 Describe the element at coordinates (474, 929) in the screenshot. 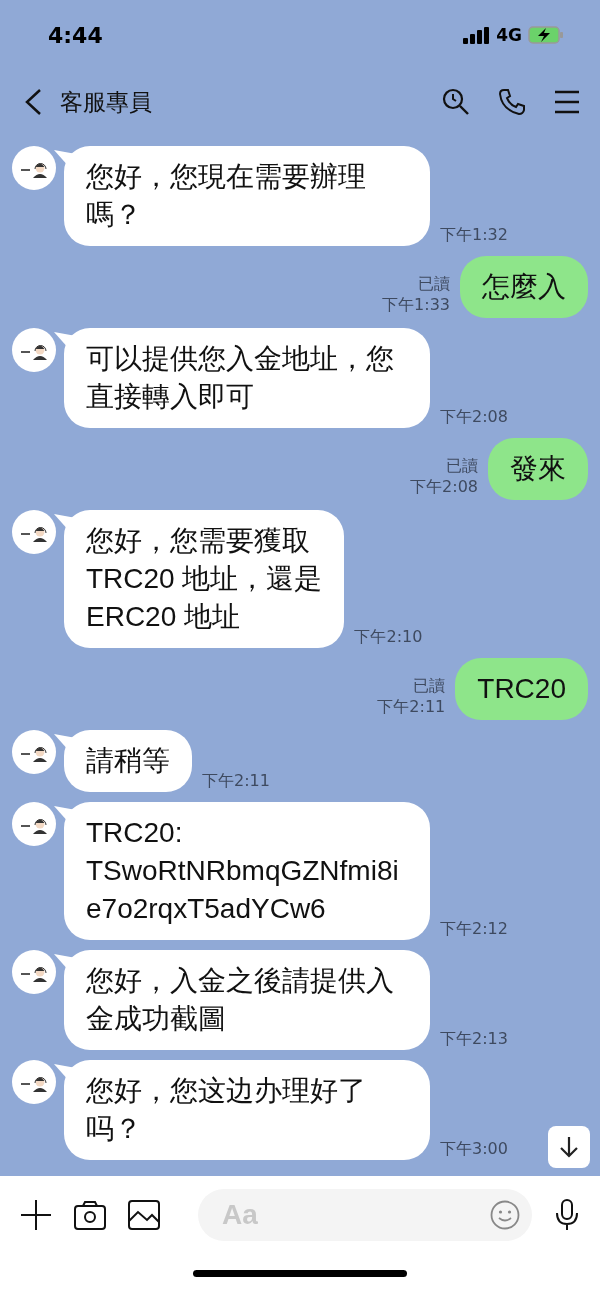

I see `message-time: 下午2:12` at that location.